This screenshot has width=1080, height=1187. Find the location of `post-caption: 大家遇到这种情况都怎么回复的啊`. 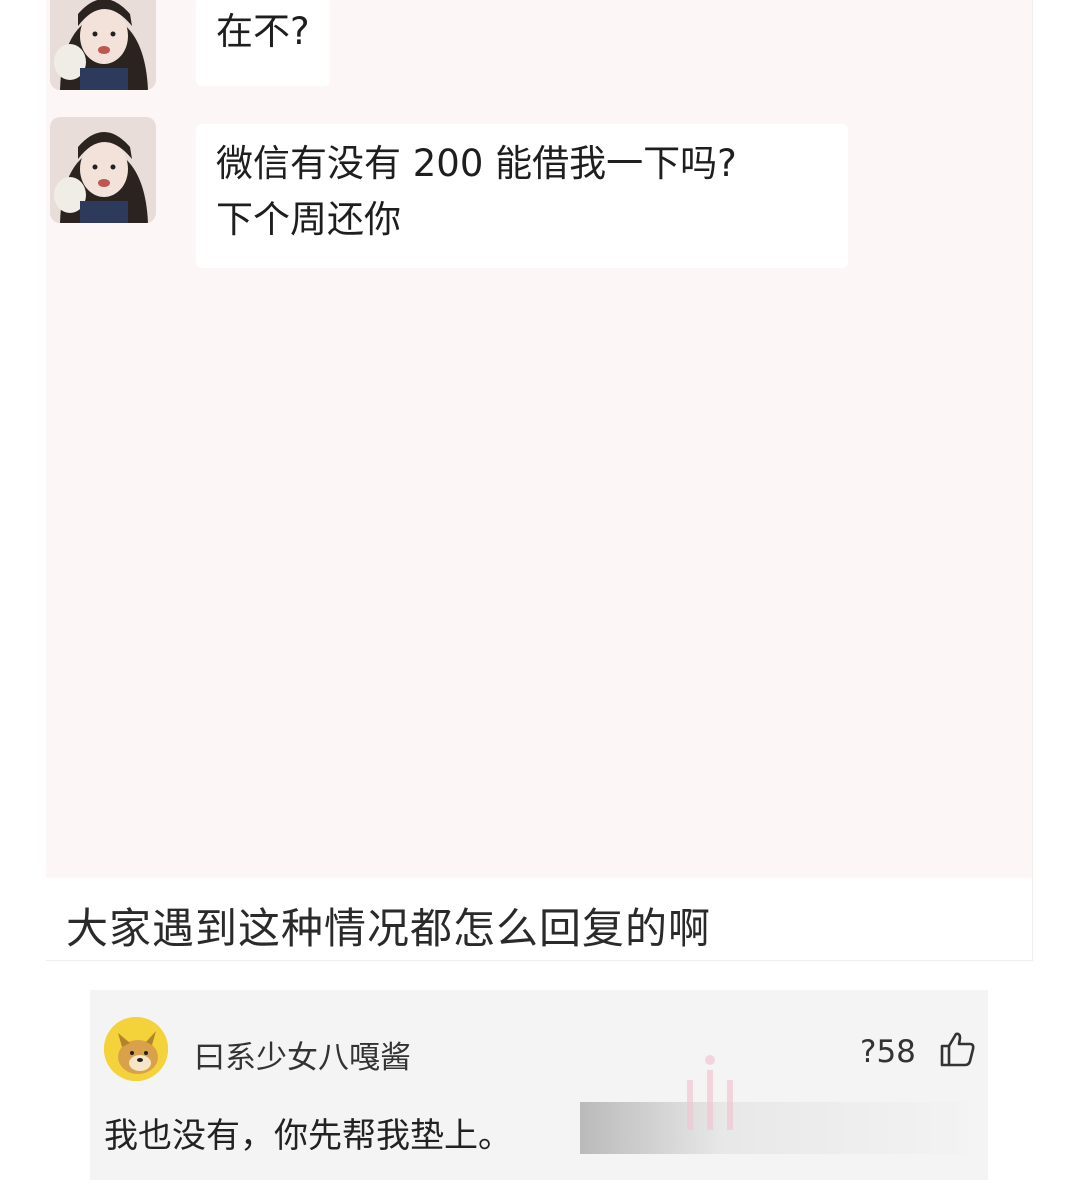

post-caption: 大家遇到这种情况都怎么回复的啊 is located at coordinates (389, 928).